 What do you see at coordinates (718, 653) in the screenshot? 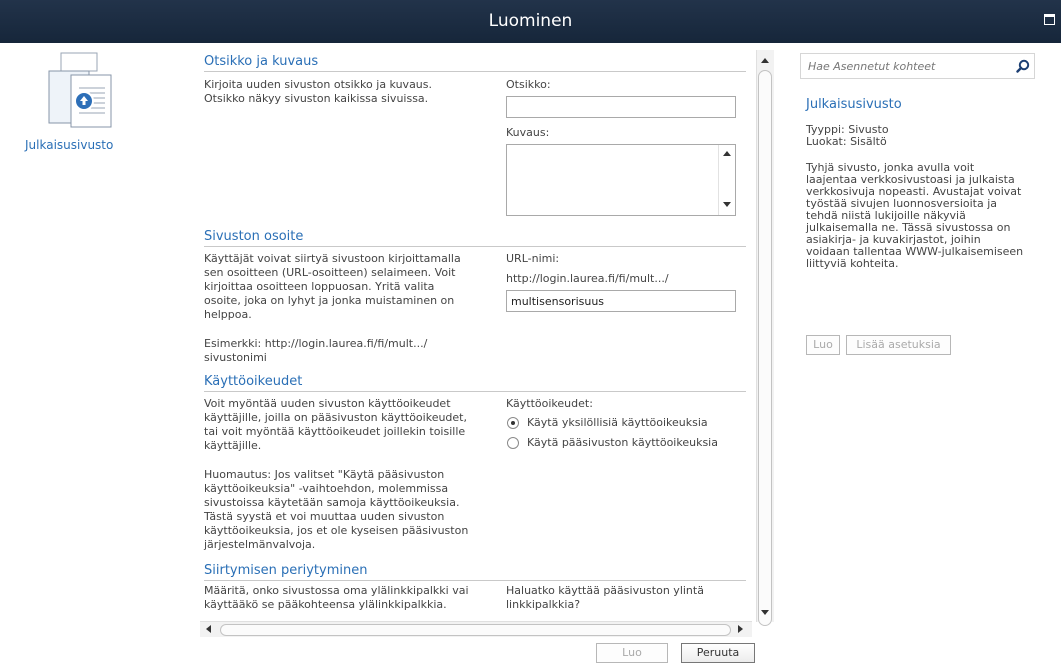
I see `cancel-button: Peruuta` at bounding box center [718, 653].